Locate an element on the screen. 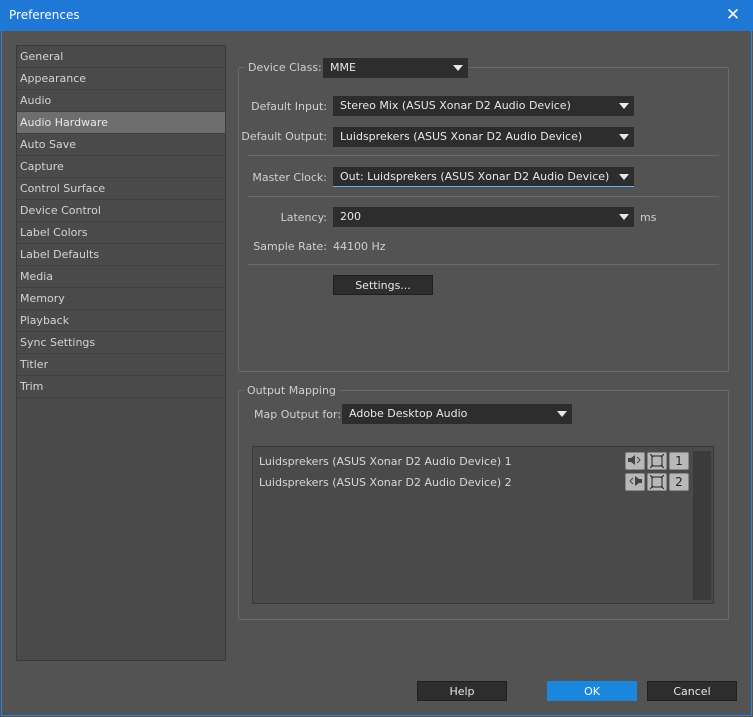 The height and width of the screenshot is (717, 753). device-class-value: MME is located at coordinates (343, 67).